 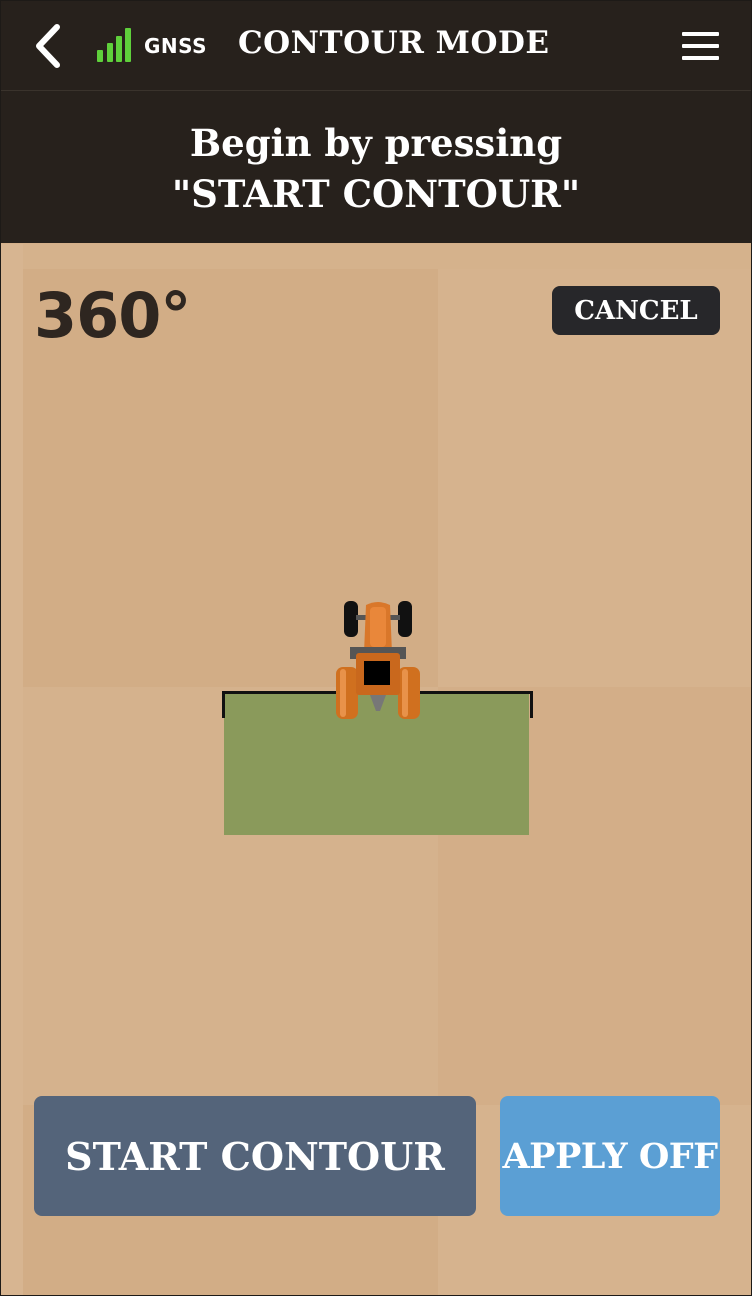 What do you see at coordinates (376, 143) in the screenshot?
I see `instruction-line-1: Begin by pressing` at bounding box center [376, 143].